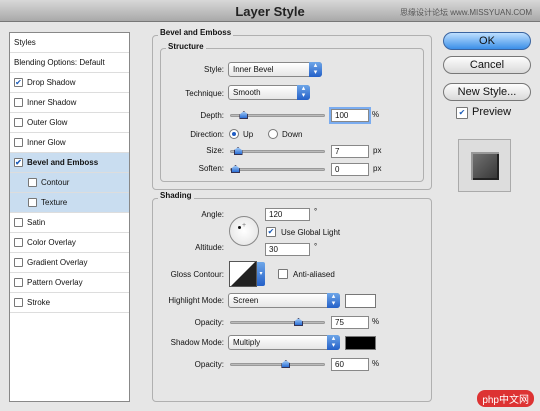  I want to click on list-item-stroke: Stroke, so click(69, 303).